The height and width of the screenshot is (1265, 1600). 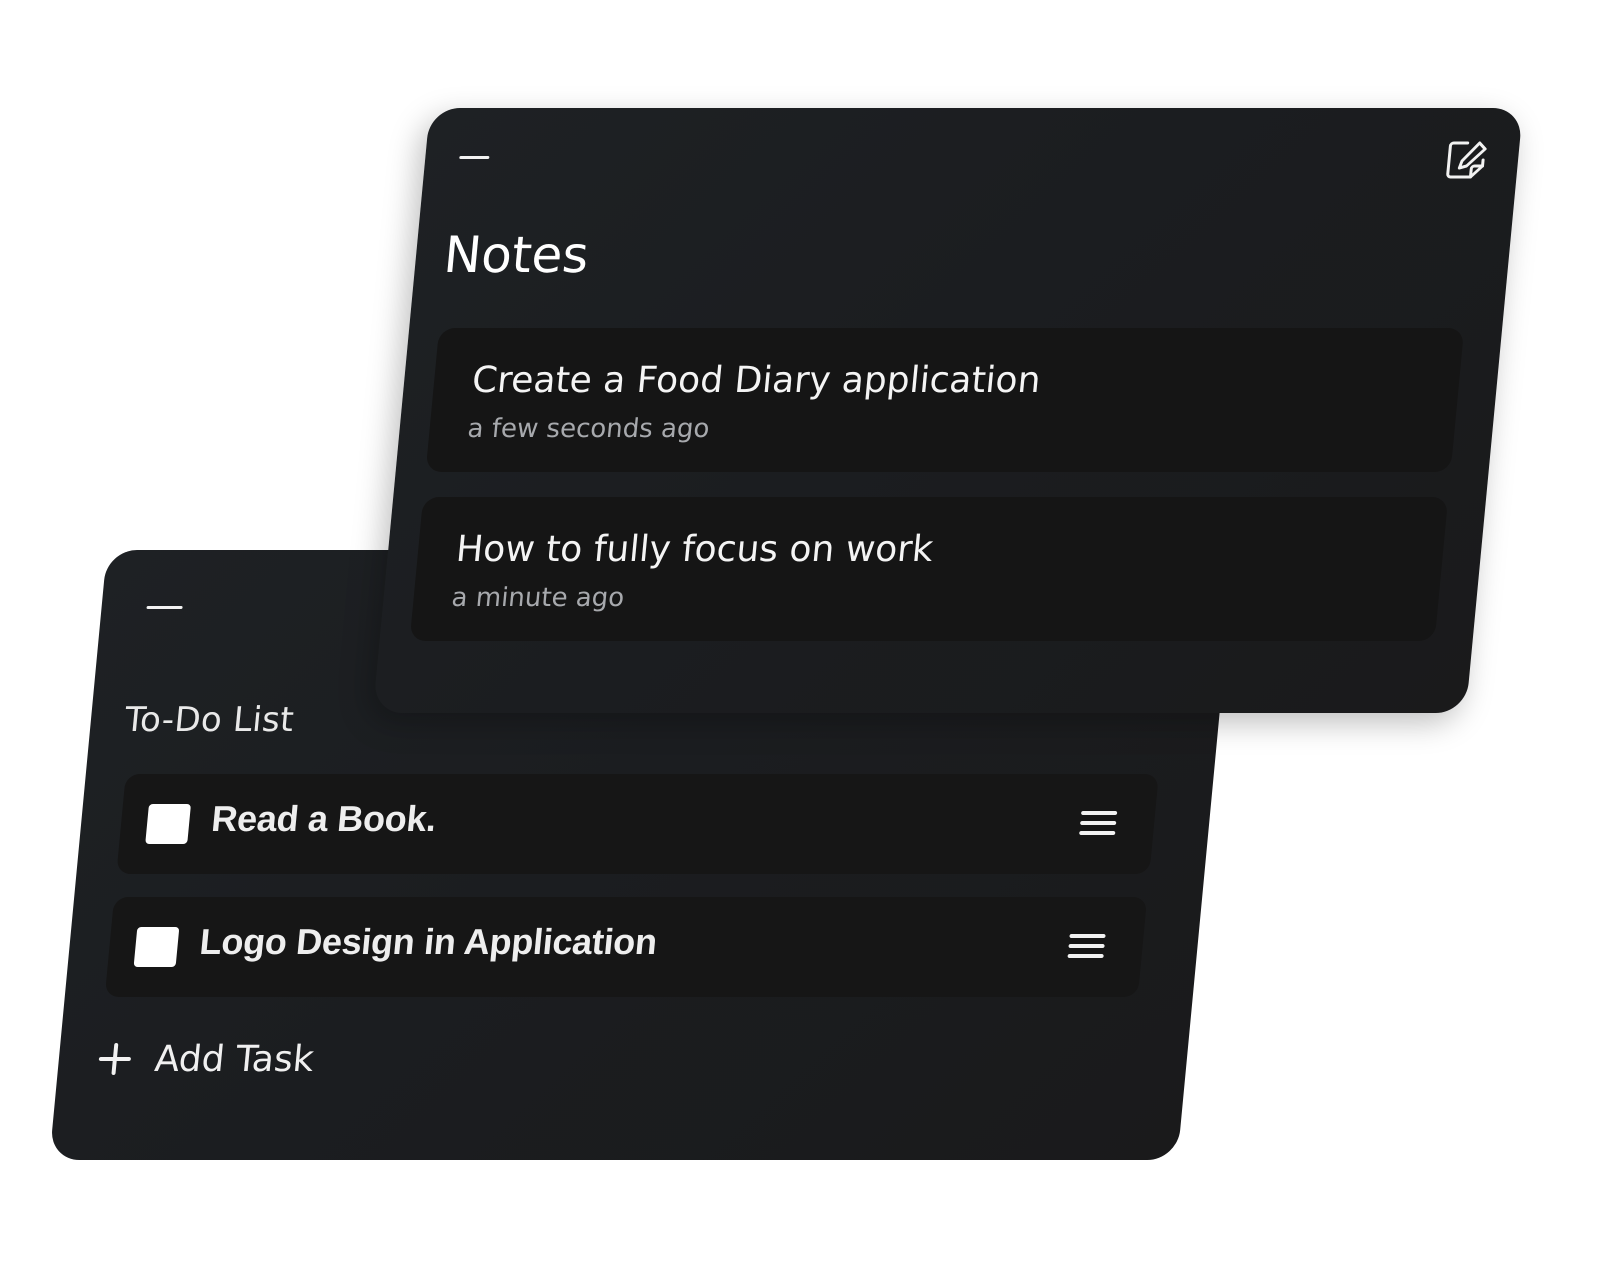 What do you see at coordinates (538, 598) in the screenshot?
I see `note-timestamp: a minute ago` at bounding box center [538, 598].